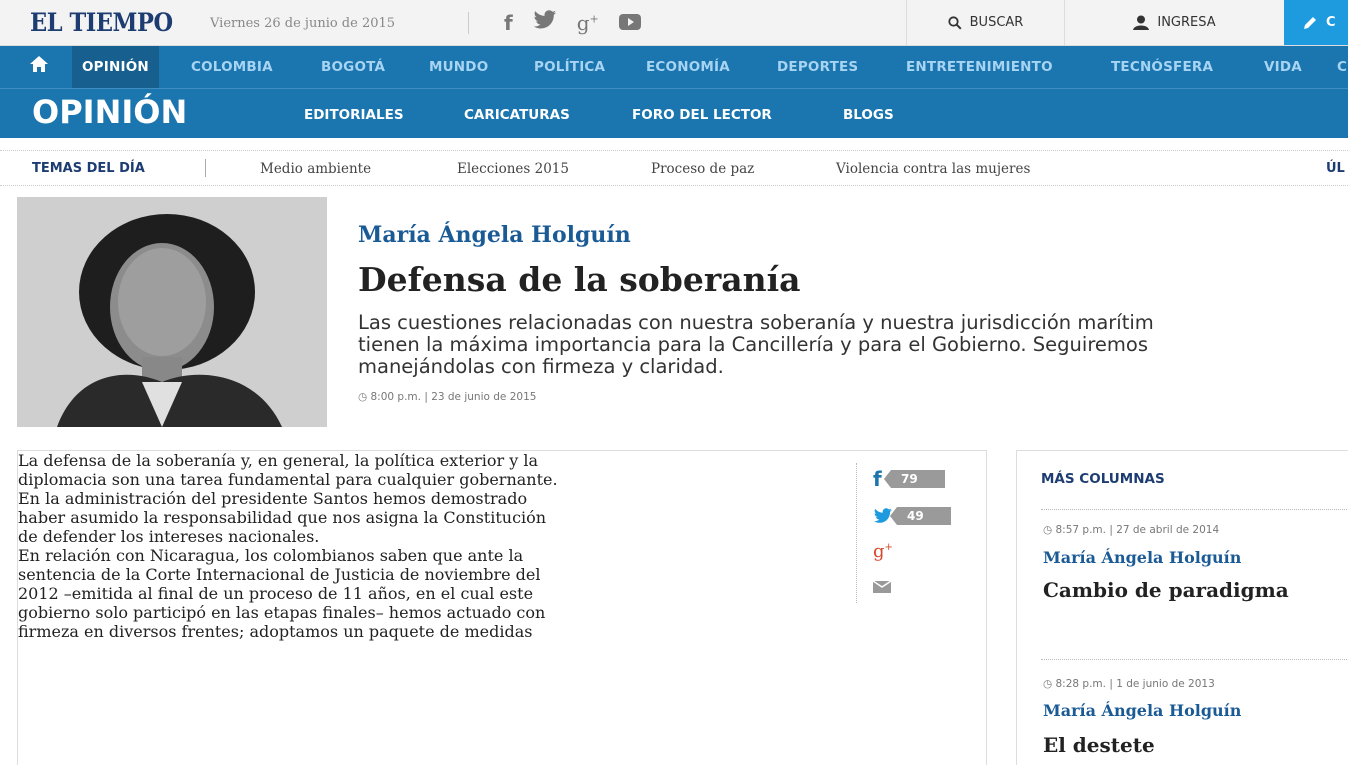  What do you see at coordinates (955, 22) in the screenshot?
I see `search-icon` at bounding box center [955, 22].